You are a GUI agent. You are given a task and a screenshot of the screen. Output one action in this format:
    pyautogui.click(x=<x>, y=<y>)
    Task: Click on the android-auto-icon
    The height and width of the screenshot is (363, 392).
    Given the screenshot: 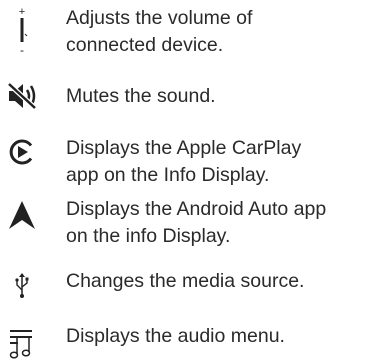 What is the action you would take?
    pyautogui.click(x=22, y=215)
    